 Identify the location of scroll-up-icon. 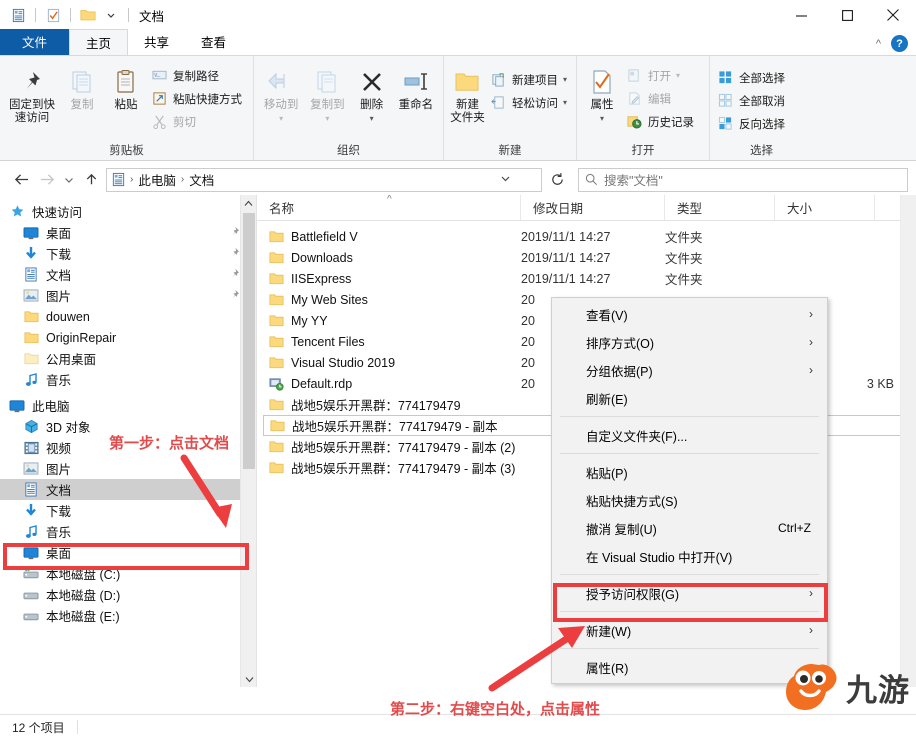
(248, 203).